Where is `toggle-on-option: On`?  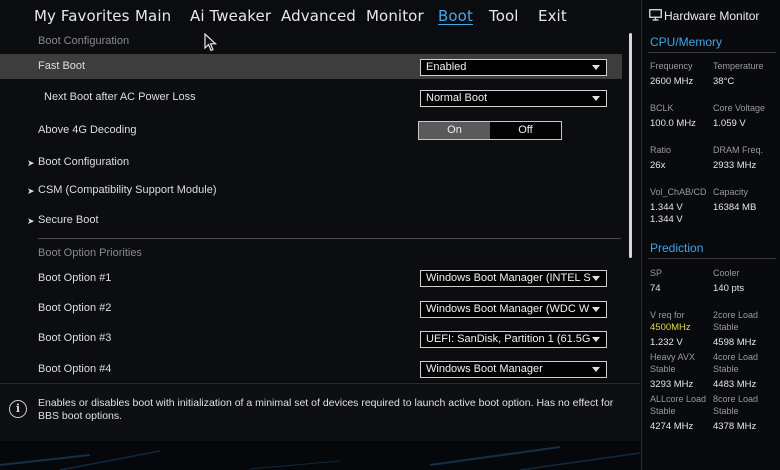 toggle-on-option: On is located at coordinates (454, 130).